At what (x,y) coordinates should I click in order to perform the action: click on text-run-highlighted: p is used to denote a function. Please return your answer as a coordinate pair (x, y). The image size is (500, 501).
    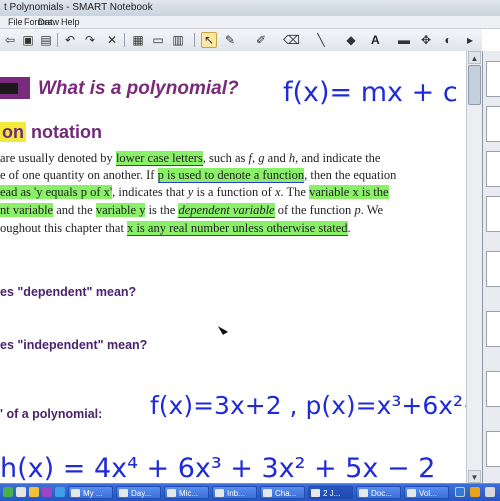
    Looking at the image, I should click on (231, 175).